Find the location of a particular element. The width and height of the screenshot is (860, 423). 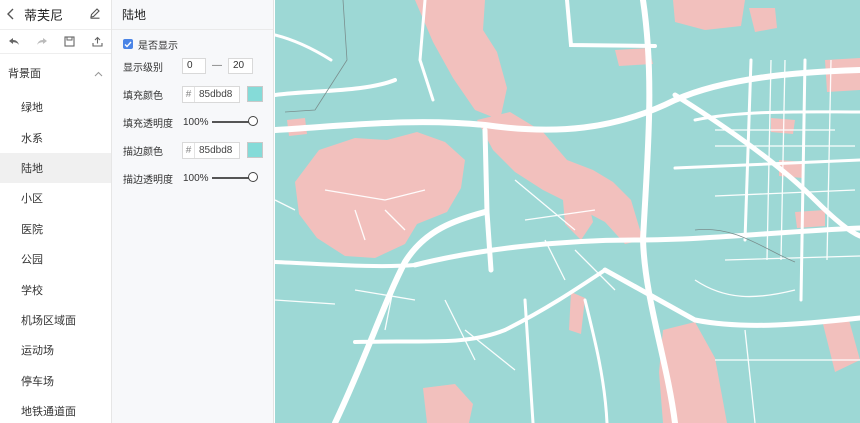

stroke-opacity-handle is located at coordinates (253, 177).